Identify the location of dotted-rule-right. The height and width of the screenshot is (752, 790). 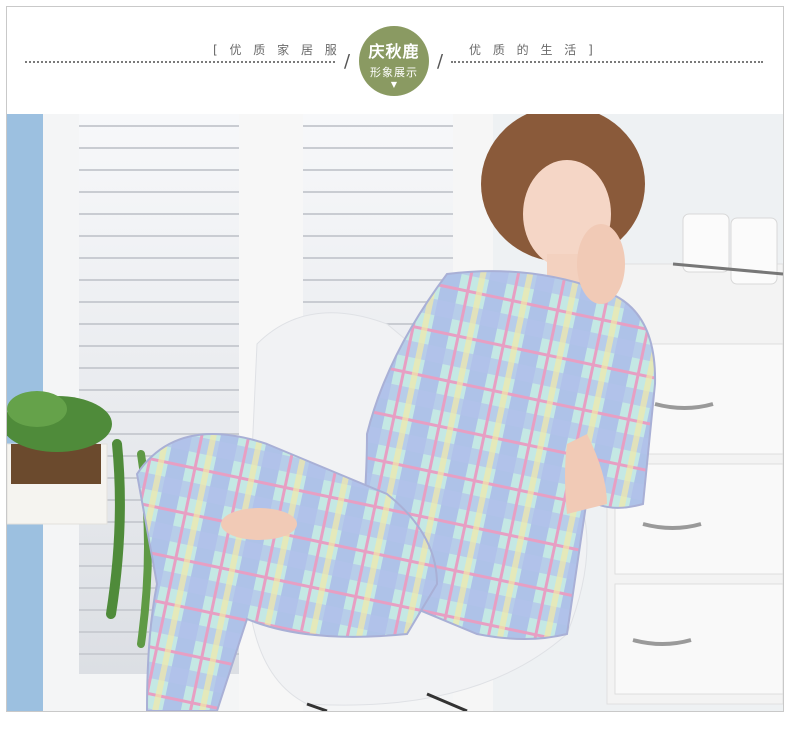
(607, 62).